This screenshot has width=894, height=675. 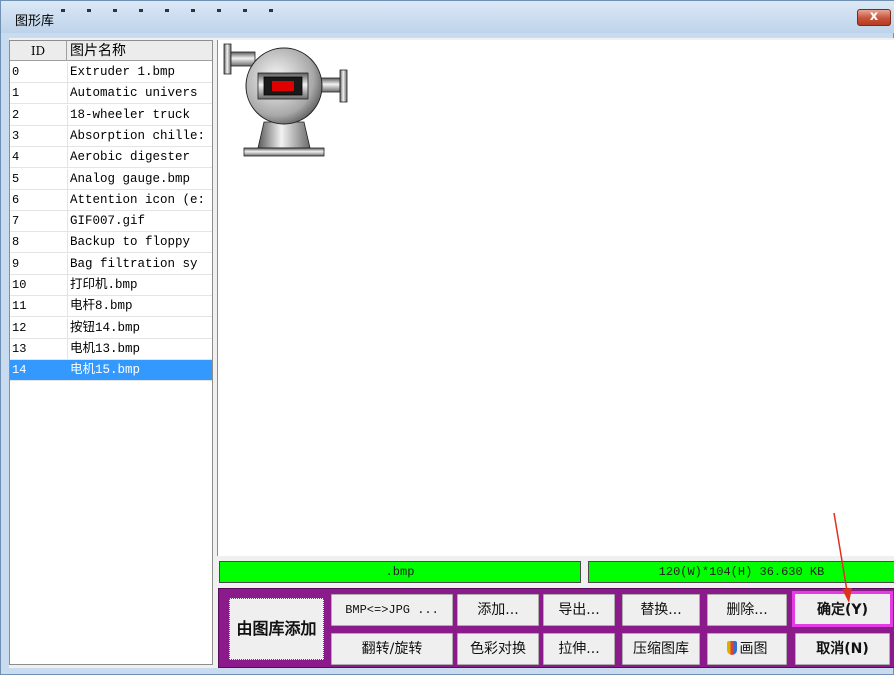 I want to click on list-item-id: 12, so click(x=19, y=327).